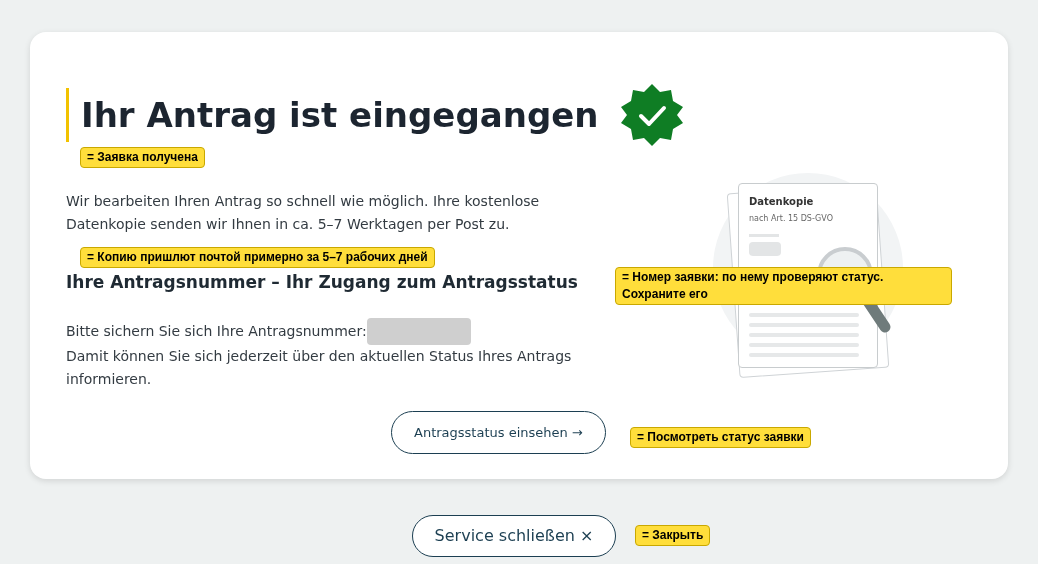 The width and height of the screenshot is (1038, 564). Describe the element at coordinates (720, 437) in the screenshot. I see `annotation-label: = Посмотреть статус заявки` at that location.